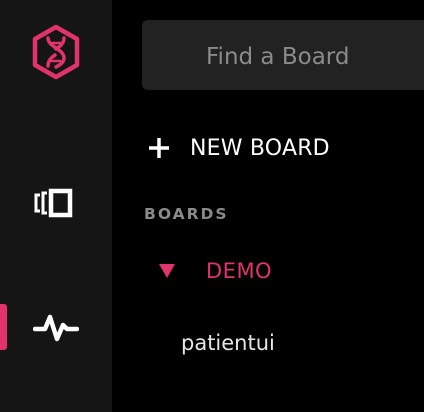  I want to click on new-board-label: NEW BOARD, so click(260, 148).